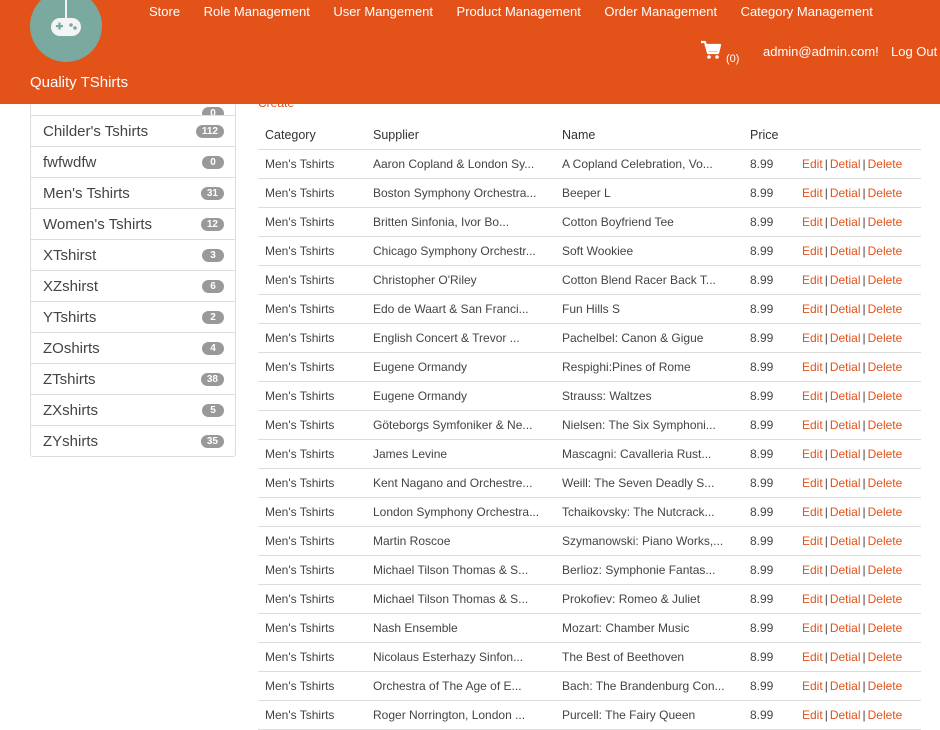 The height and width of the screenshot is (730, 940). Describe the element at coordinates (133, 109) in the screenshot. I see `category-item: 0` at that location.